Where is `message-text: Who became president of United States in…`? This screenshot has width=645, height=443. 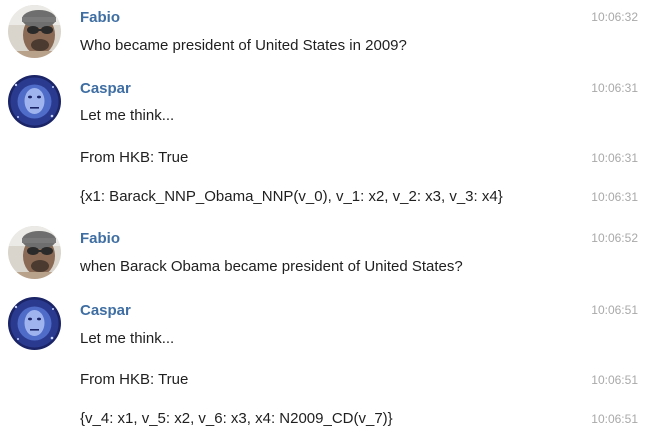 message-text: Who became president of United States in… is located at coordinates (243, 45).